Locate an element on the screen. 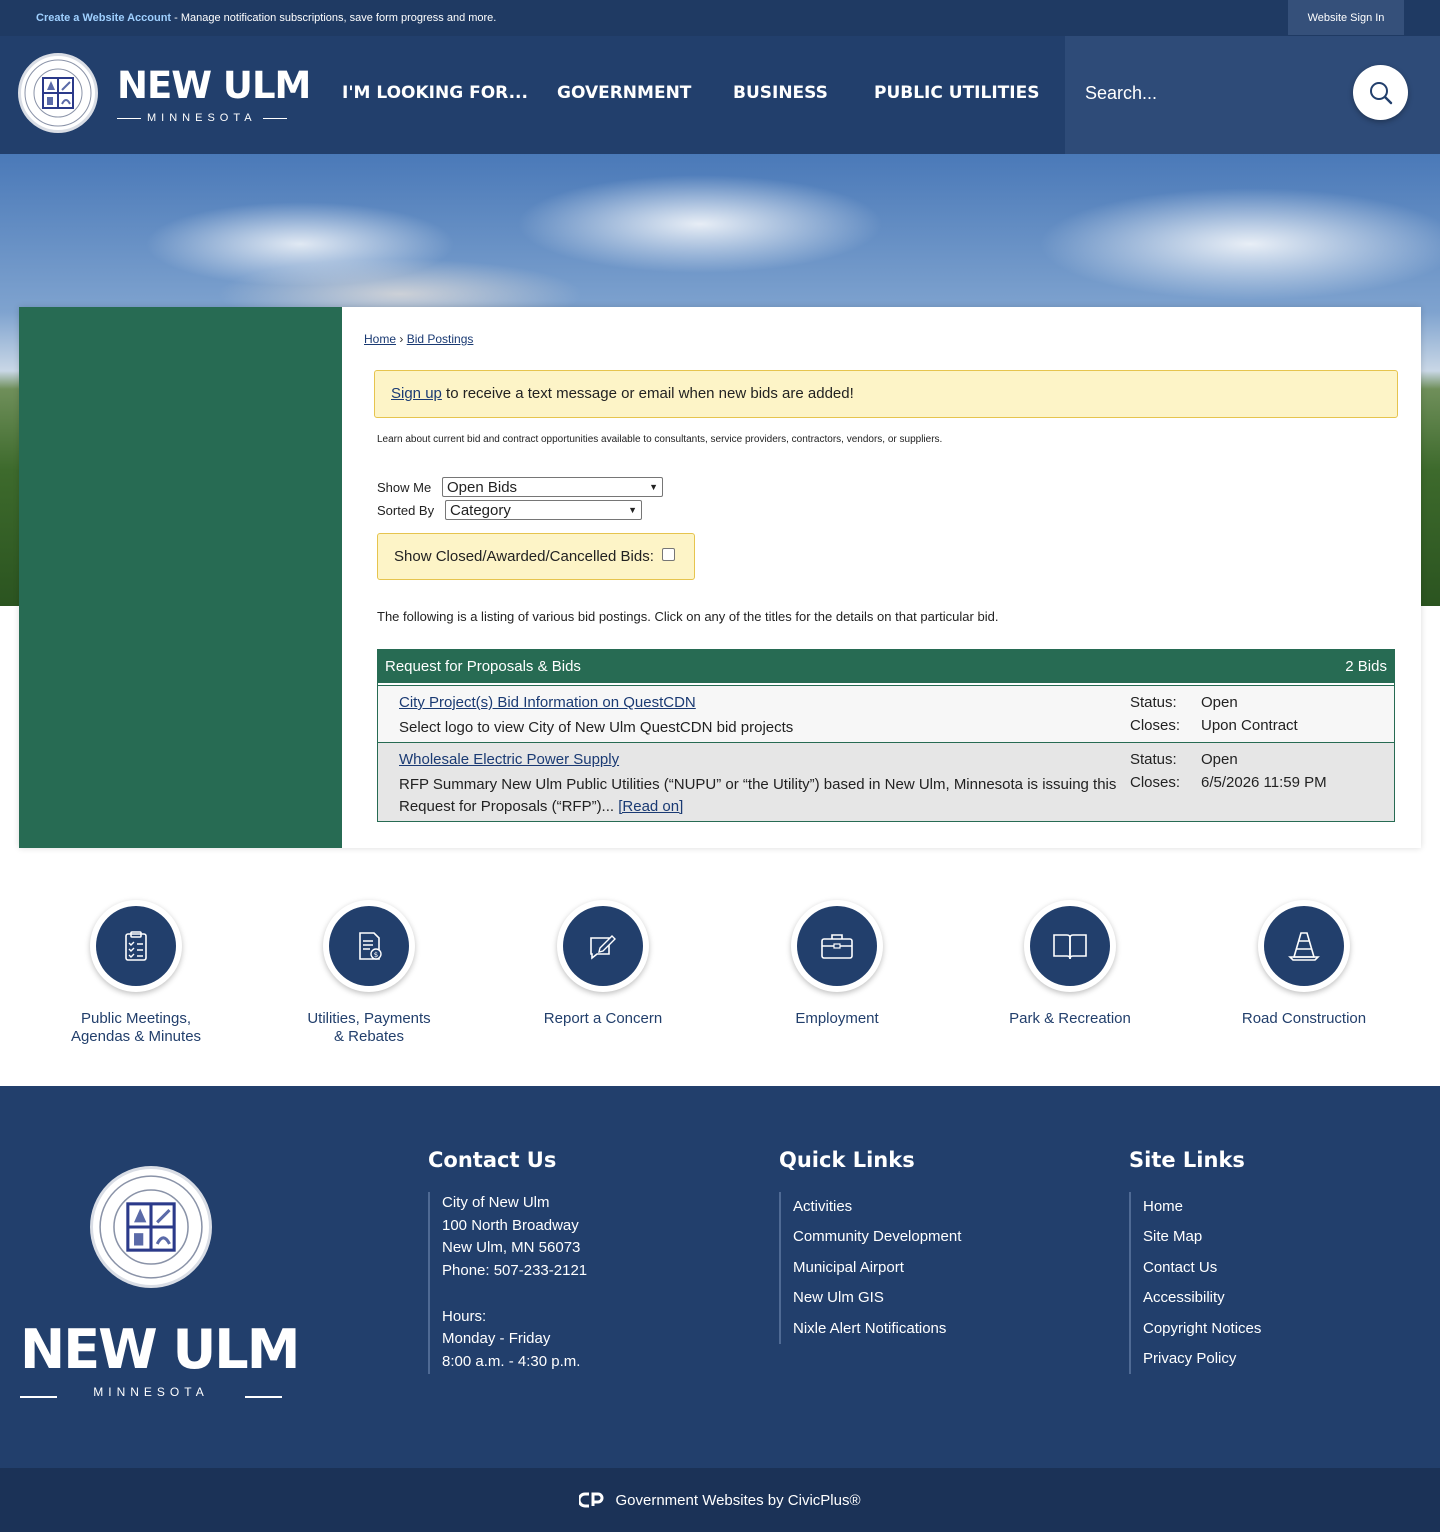 The image size is (1440, 1532). contact-line: City of New Ulm is located at coordinates (496, 1202).